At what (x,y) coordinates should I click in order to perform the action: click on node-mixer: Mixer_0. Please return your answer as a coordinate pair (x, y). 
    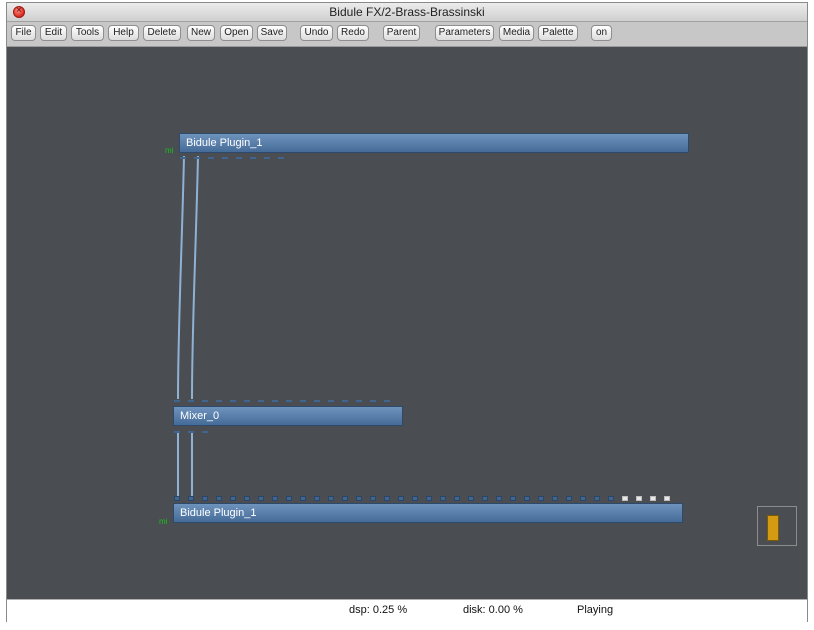
    Looking at the image, I should click on (288, 416).